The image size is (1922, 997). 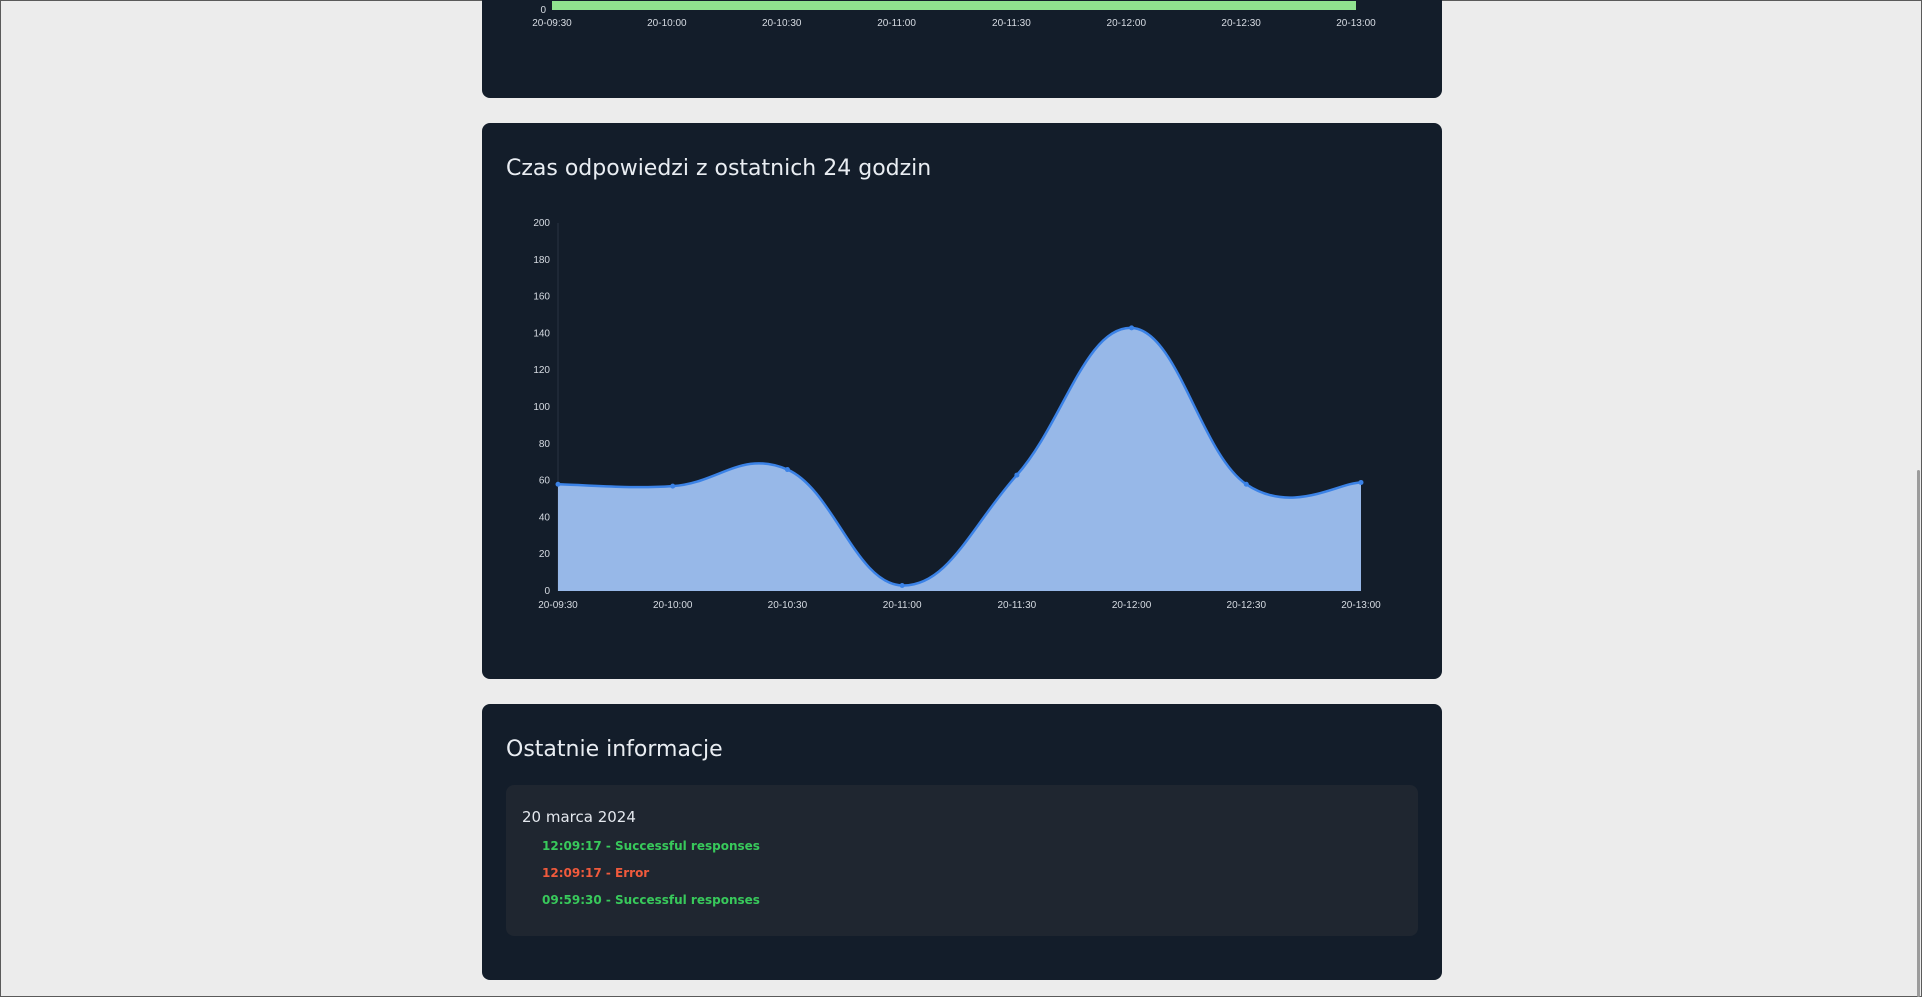 What do you see at coordinates (541, 370) in the screenshot?
I see `y-tick-label: 120` at bounding box center [541, 370].